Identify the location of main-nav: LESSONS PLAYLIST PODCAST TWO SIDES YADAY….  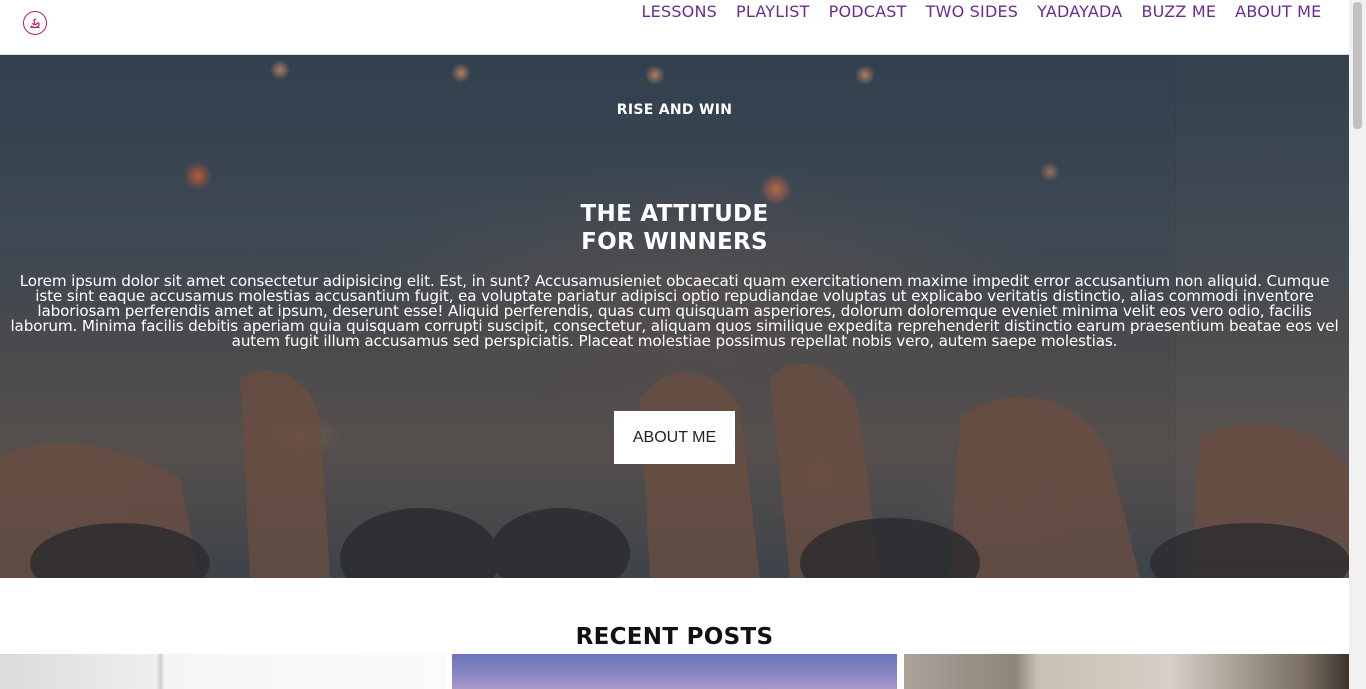
(981, 12).